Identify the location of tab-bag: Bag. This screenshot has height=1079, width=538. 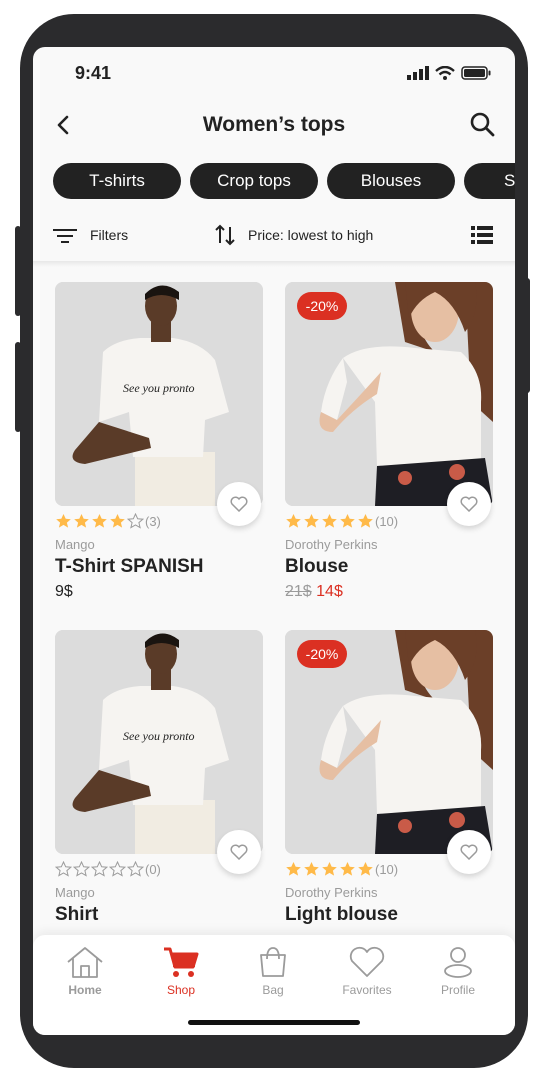
(273, 971).